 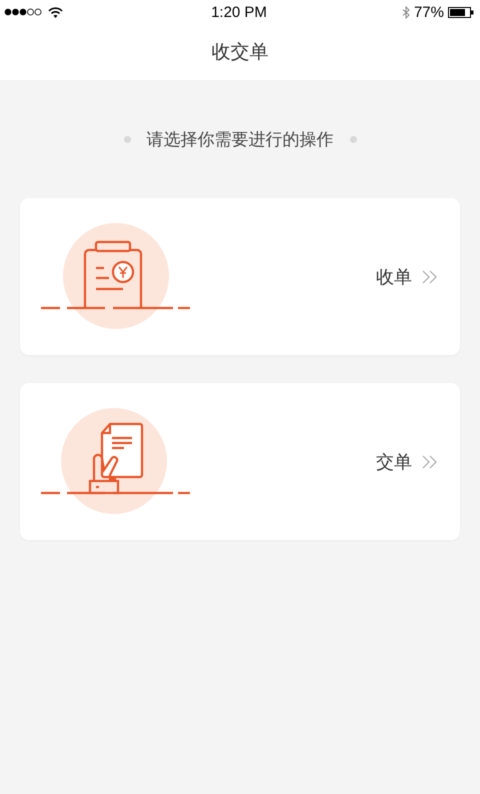 I want to click on option-label: 交单, so click(x=394, y=462).